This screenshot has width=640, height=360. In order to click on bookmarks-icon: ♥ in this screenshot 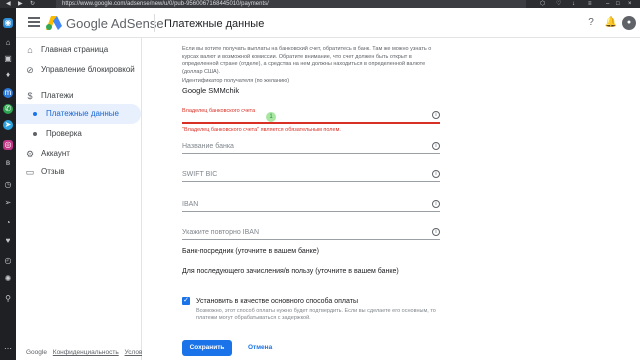, I will do `click(8, 241)`.